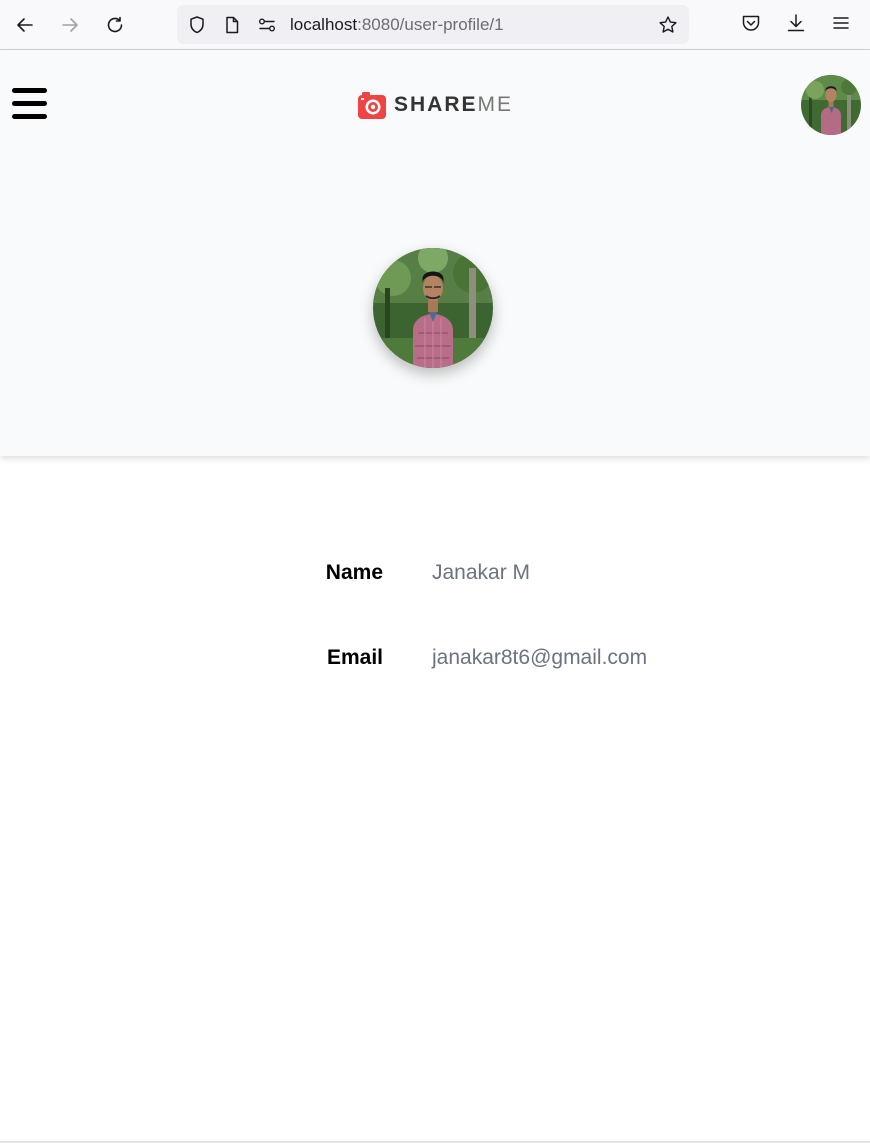  I want to click on profile-avatar, so click(433, 308).